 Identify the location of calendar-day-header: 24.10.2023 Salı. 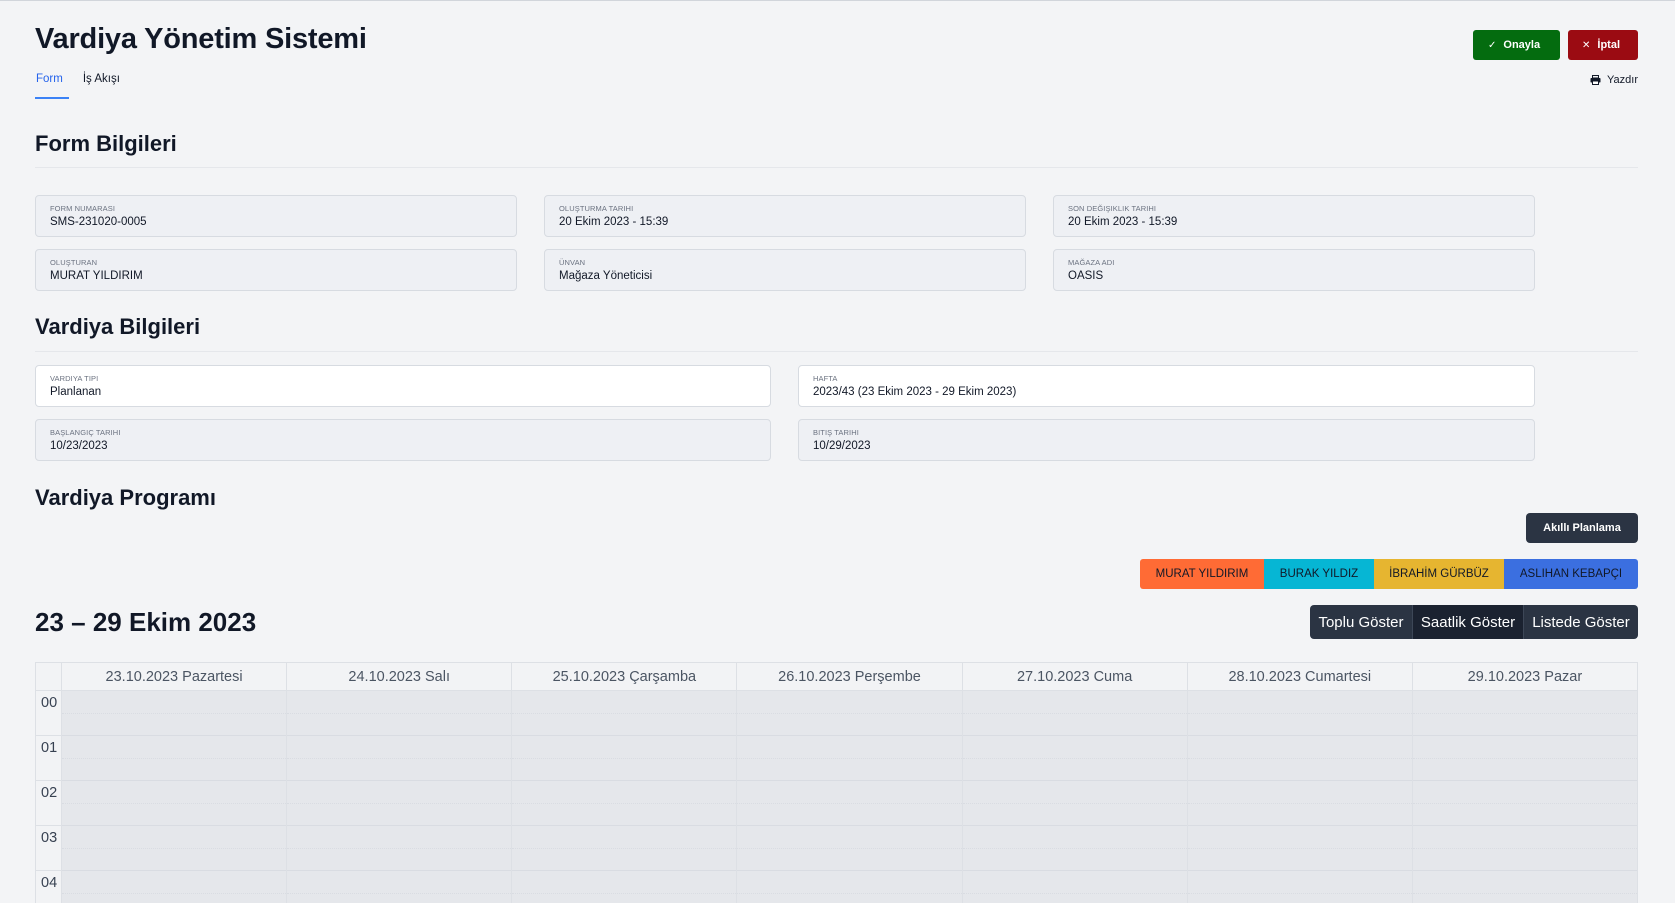
(400, 676).